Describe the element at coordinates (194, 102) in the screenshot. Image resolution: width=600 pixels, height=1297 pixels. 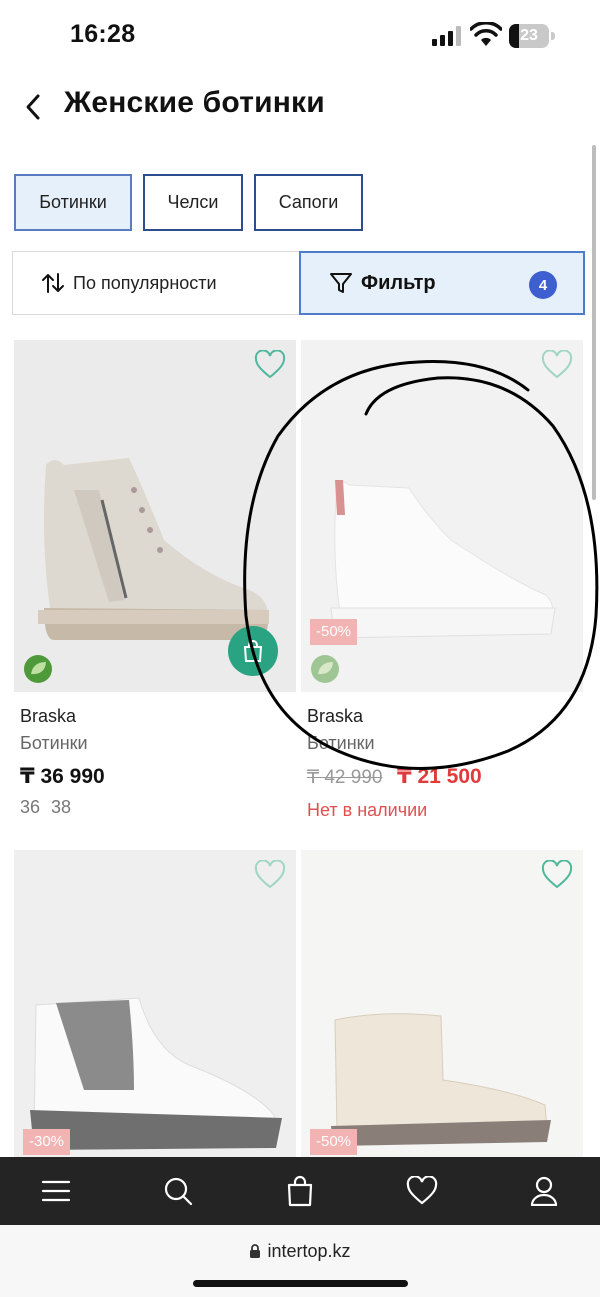
I see `page-title: Женские ботинки` at that location.